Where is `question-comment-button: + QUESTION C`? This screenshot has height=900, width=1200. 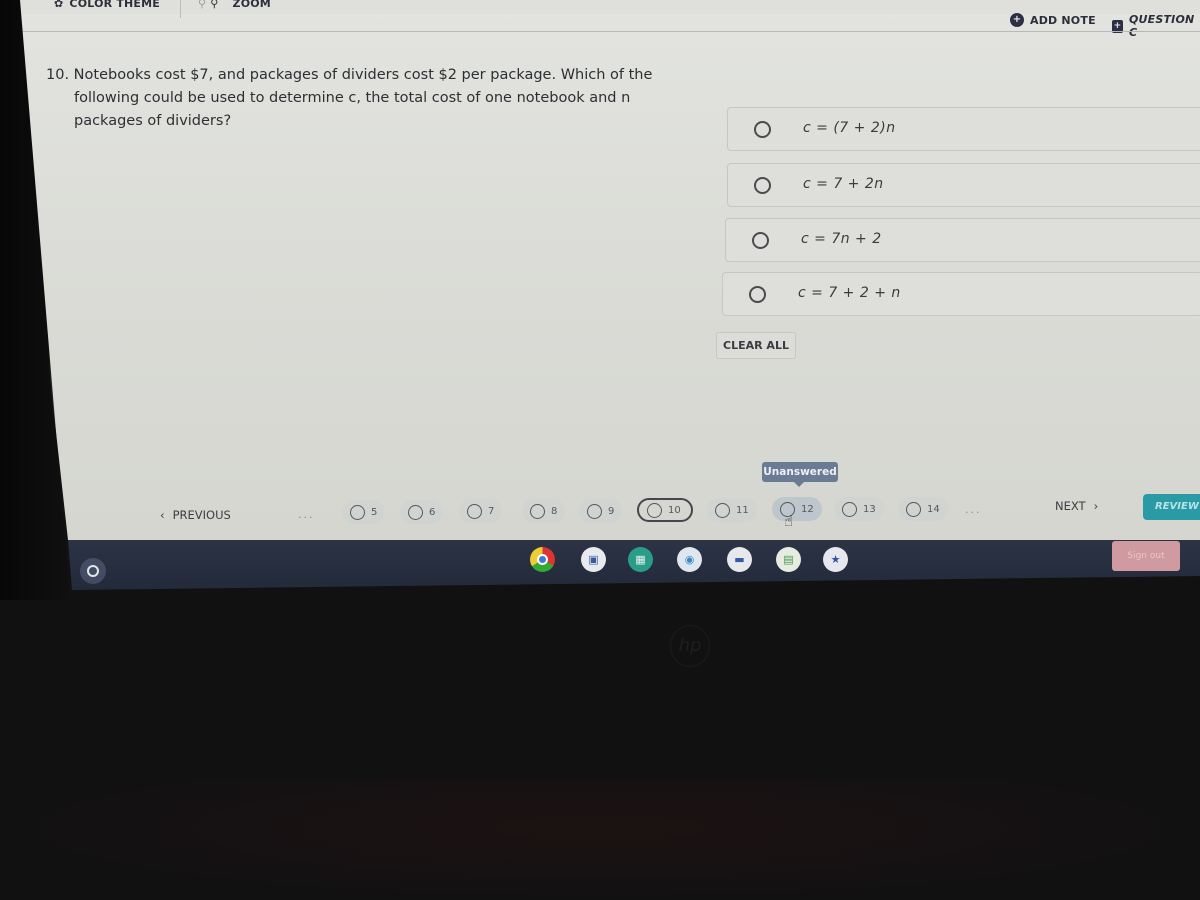 question-comment-button: + QUESTION C is located at coordinates (1156, 26).